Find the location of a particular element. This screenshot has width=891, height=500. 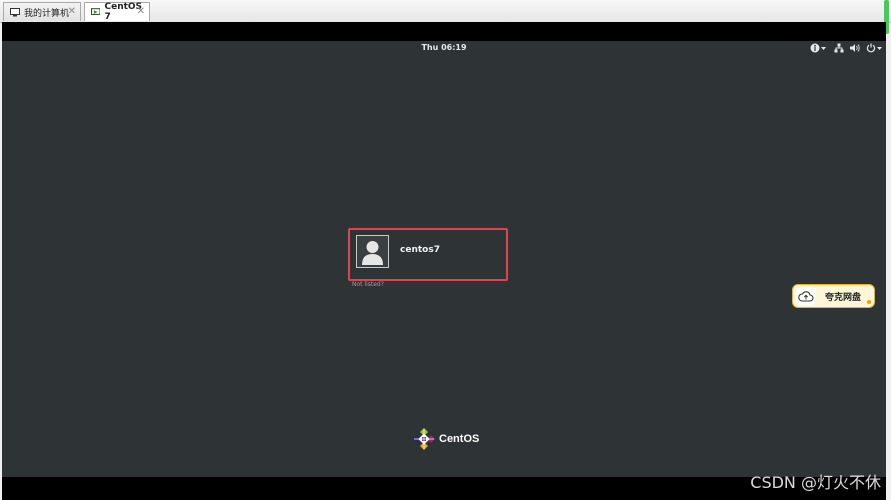

accessibility-icon is located at coordinates (819, 48).